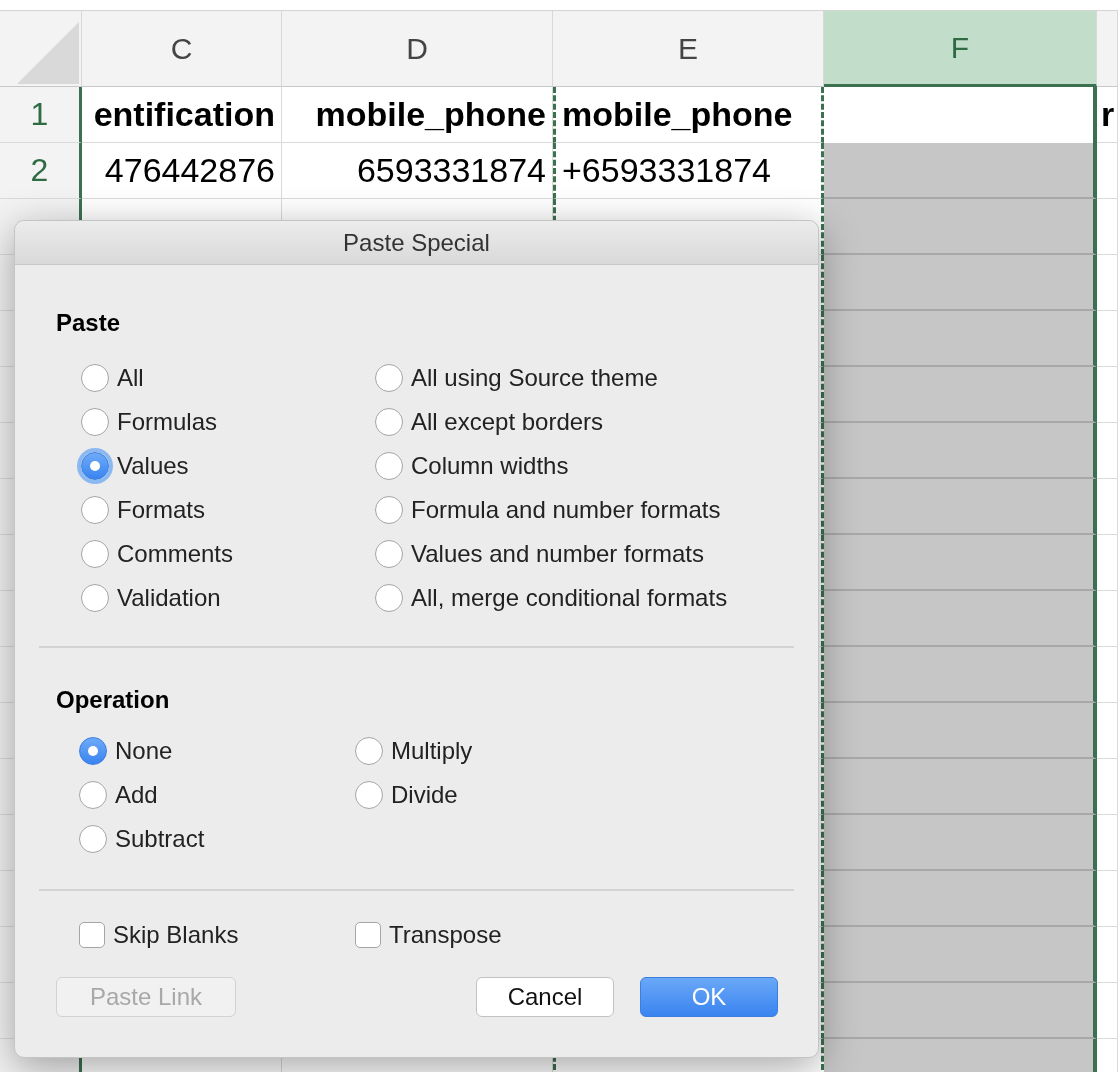 Image resolution: width=1118 pixels, height=1072 pixels. What do you see at coordinates (217, 795) in the screenshot?
I see `radio-option: Add` at bounding box center [217, 795].